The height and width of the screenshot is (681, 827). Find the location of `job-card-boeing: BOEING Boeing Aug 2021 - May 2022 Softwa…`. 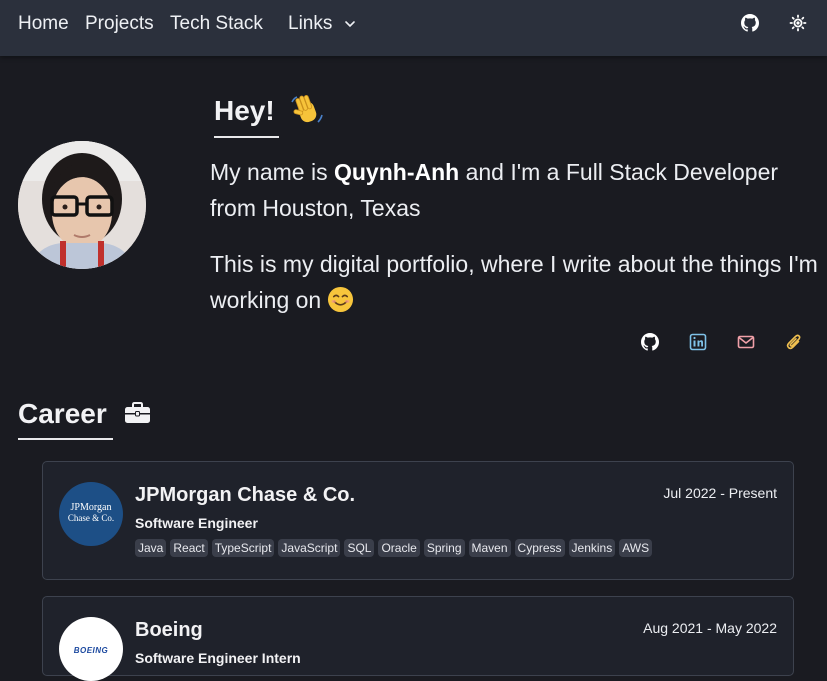

job-card-boeing: BOEING Boeing Aug 2021 - May 2022 Softwa… is located at coordinates (418, 638).